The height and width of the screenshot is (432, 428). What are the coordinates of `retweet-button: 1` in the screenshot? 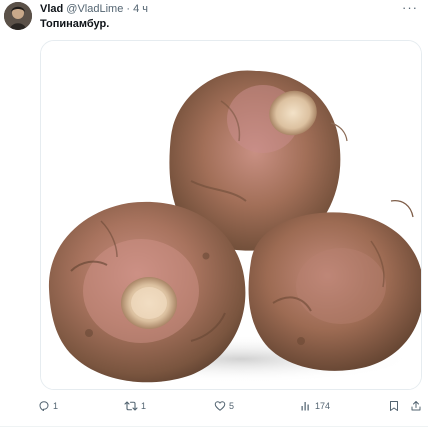 It's located at (135, 406).